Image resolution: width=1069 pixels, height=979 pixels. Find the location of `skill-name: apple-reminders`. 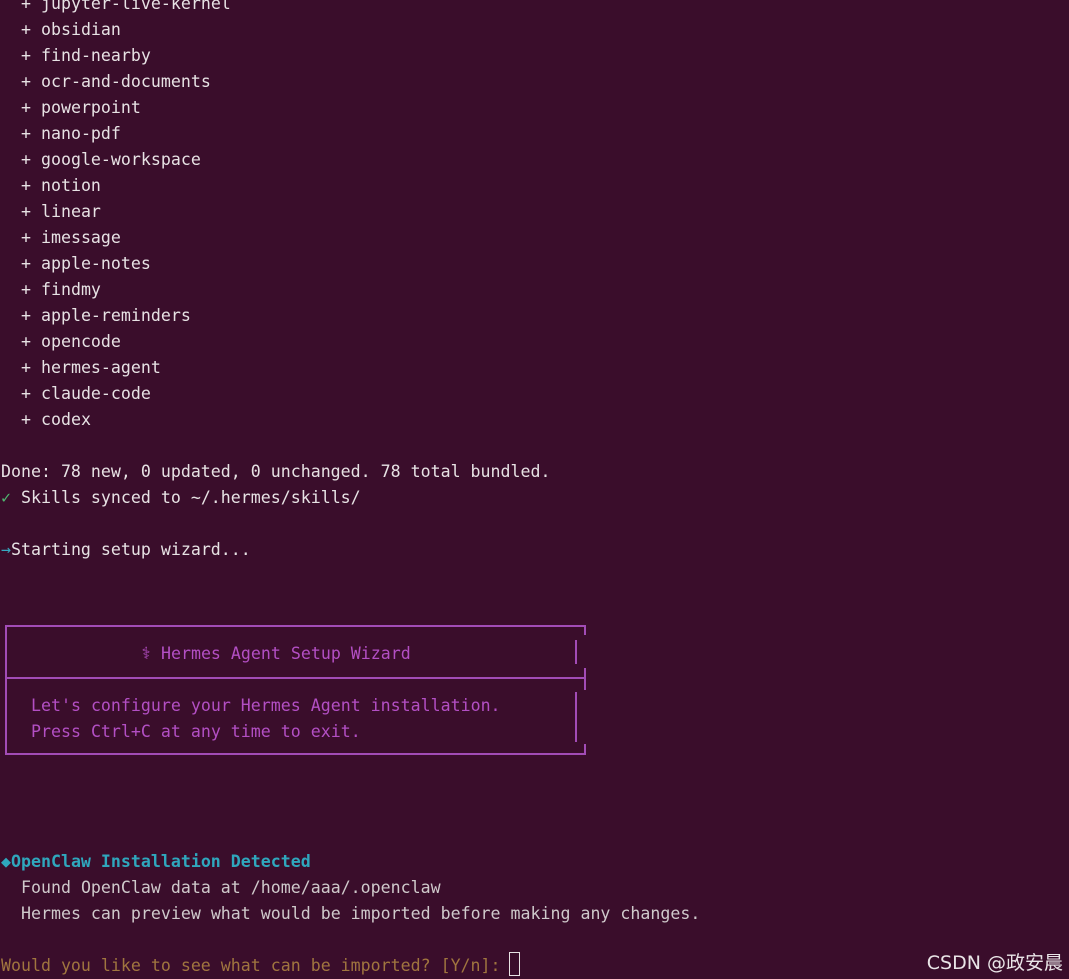

skill-name: apple-reminders is located at coordinates (115, 315).